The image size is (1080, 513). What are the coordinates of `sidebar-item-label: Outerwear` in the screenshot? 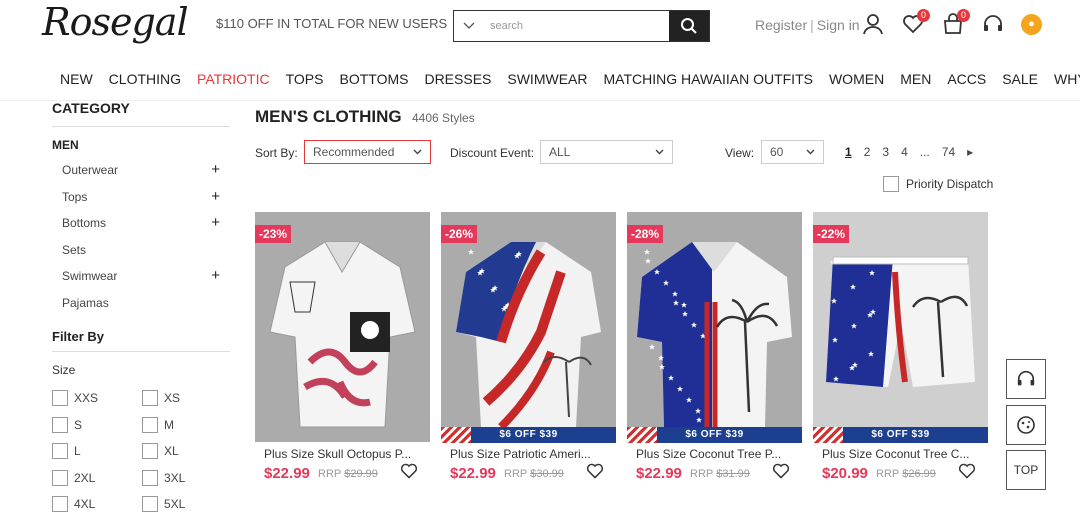 It's located at (90, 170).